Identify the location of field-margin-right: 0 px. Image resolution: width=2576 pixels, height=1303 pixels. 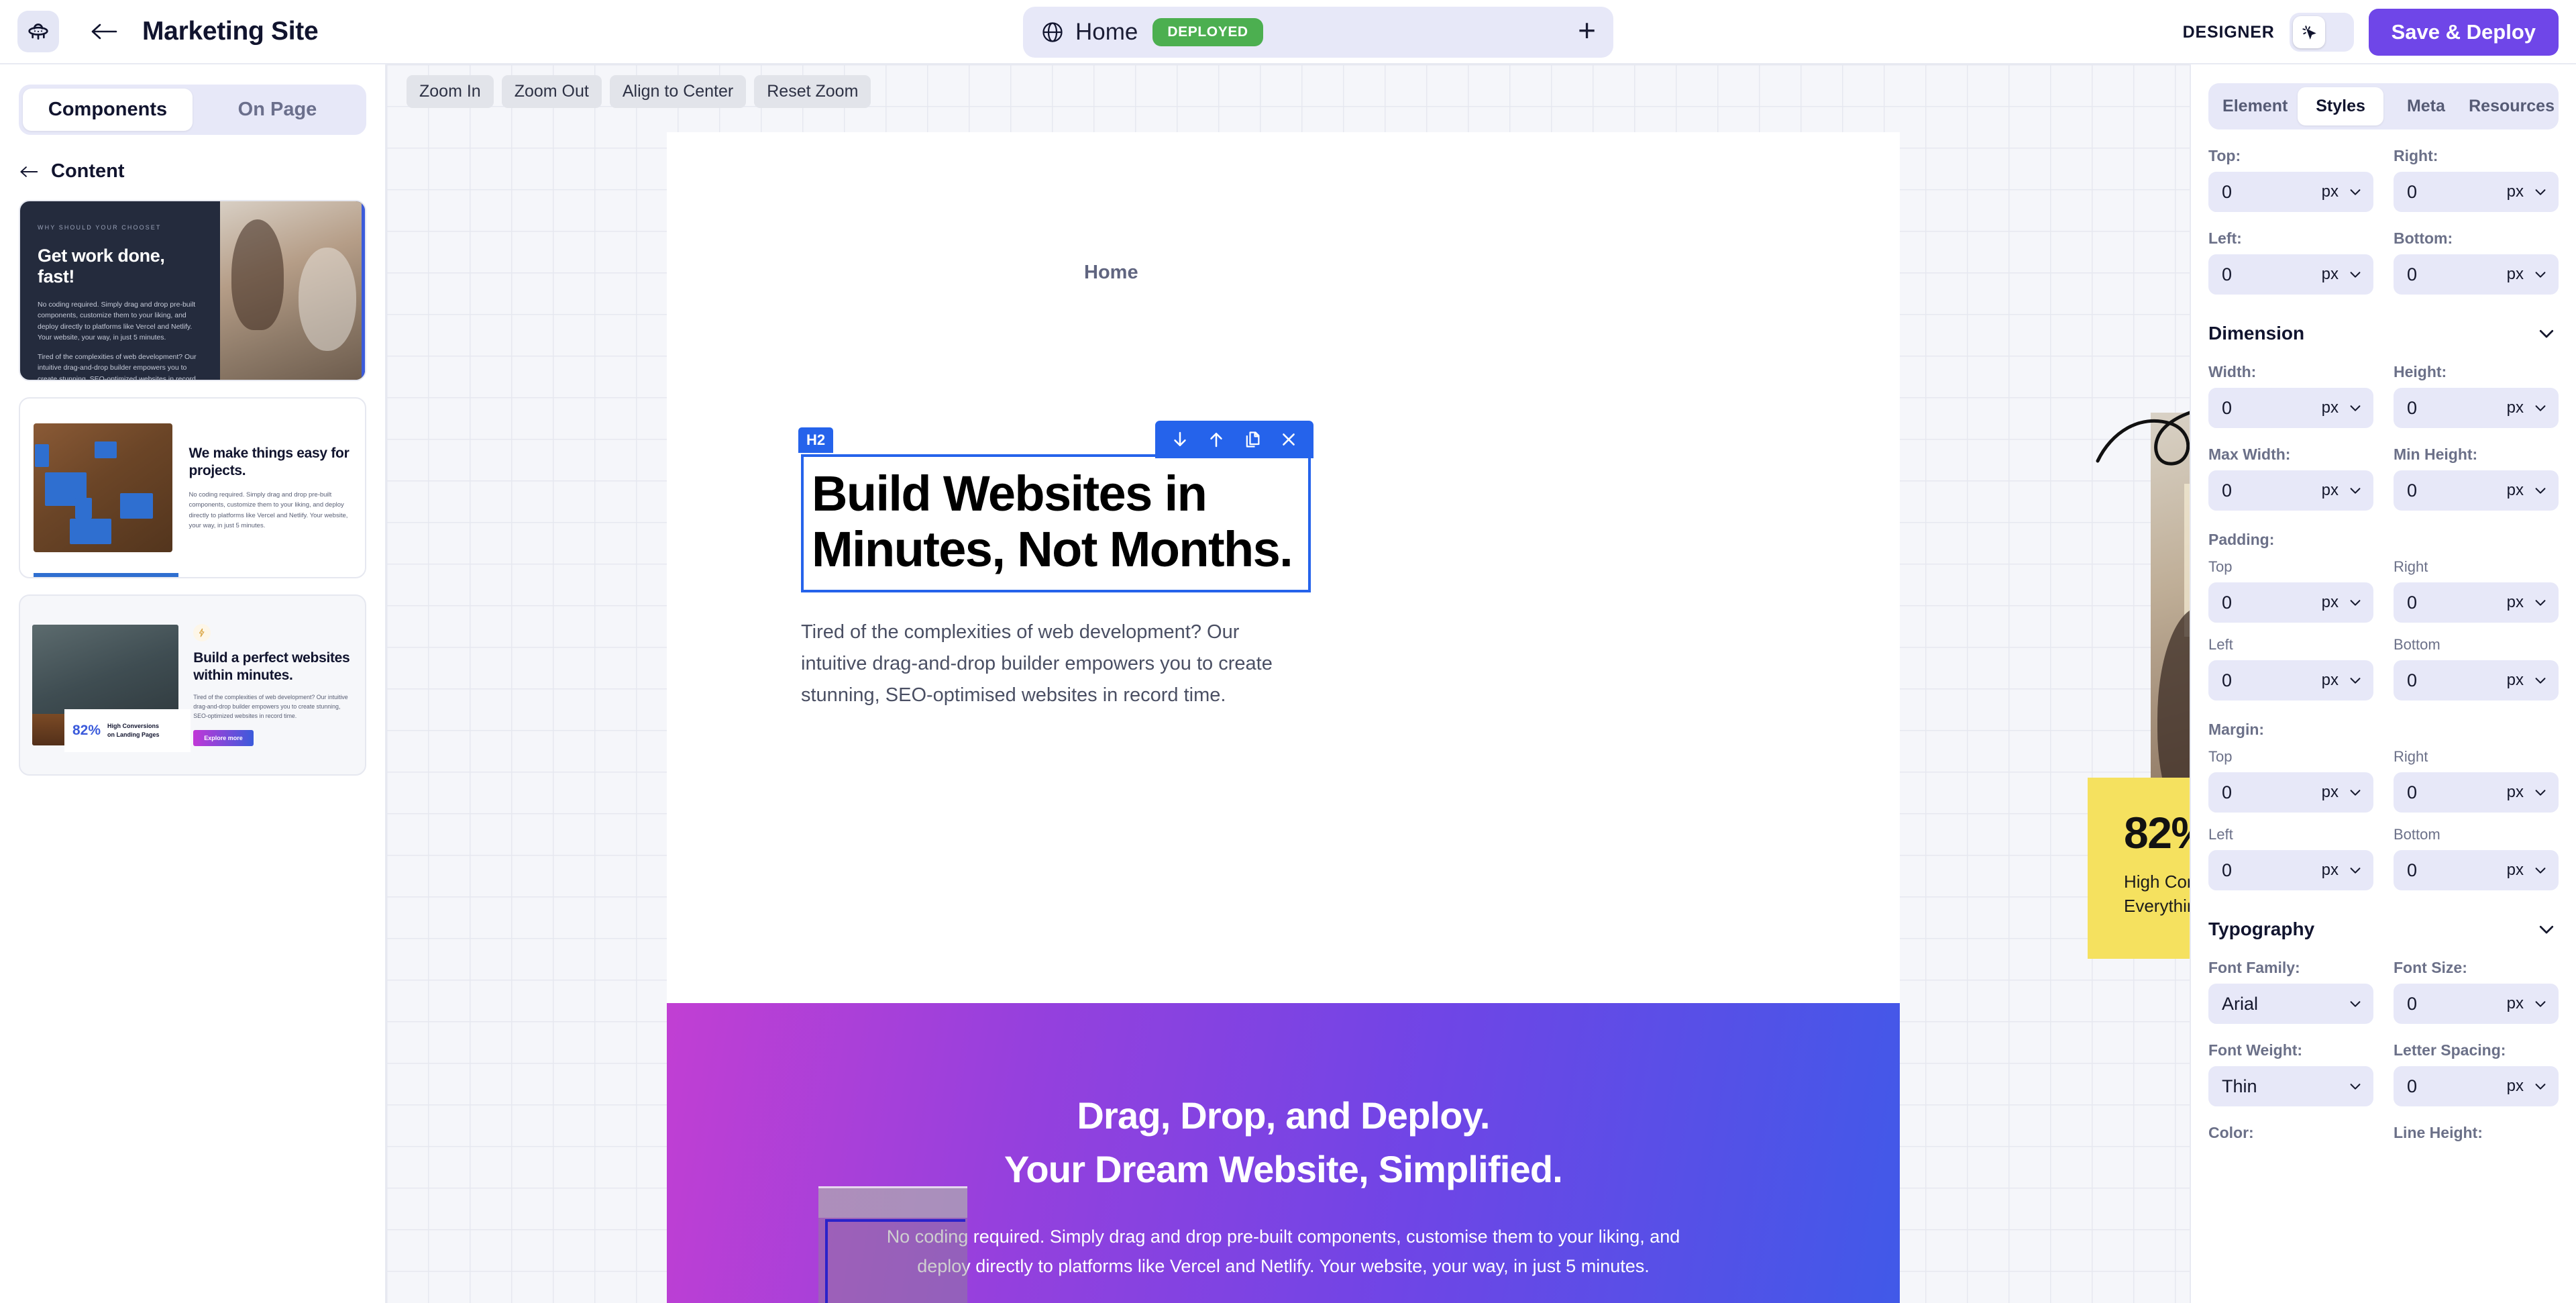
(2476, 792).